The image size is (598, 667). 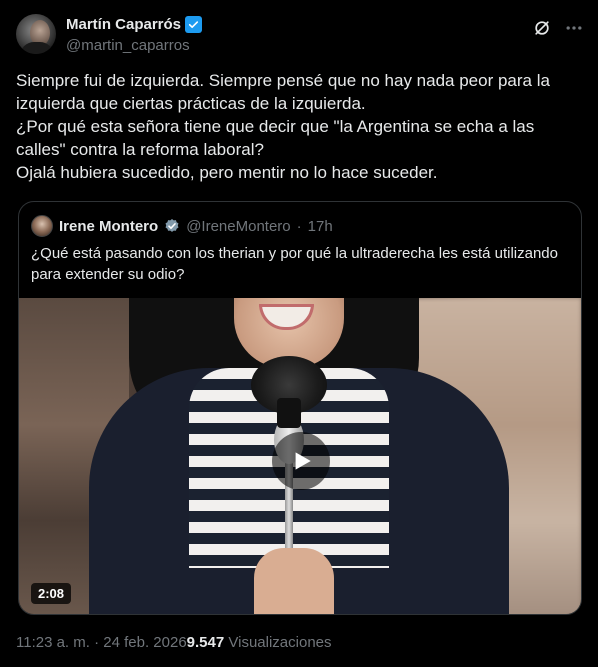 I want to click on tweet-header: Martín Caparrós @martin_caparros, so click(x=301, y=36).